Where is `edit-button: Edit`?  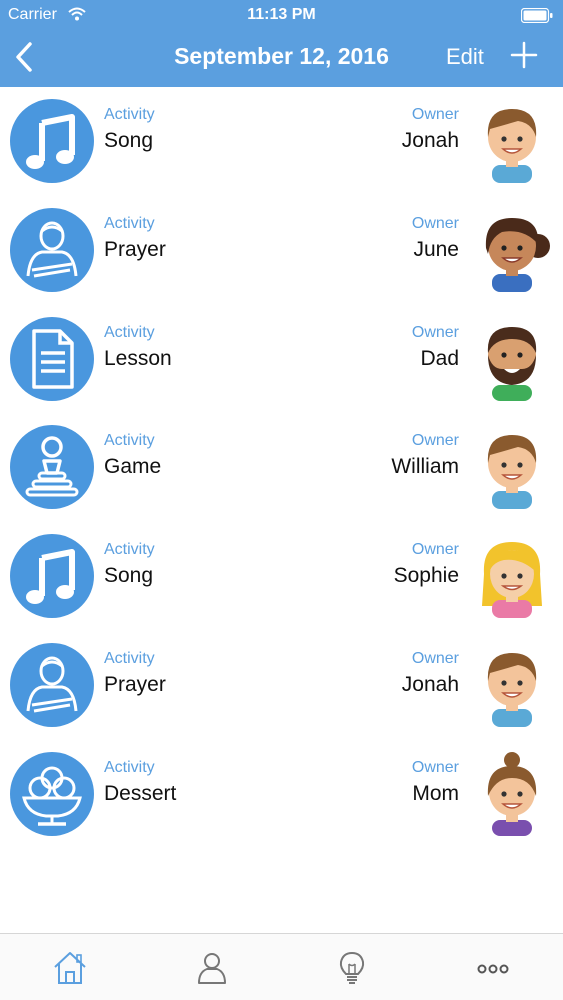
edit-button: Edit is located at coordinates (465, 57).